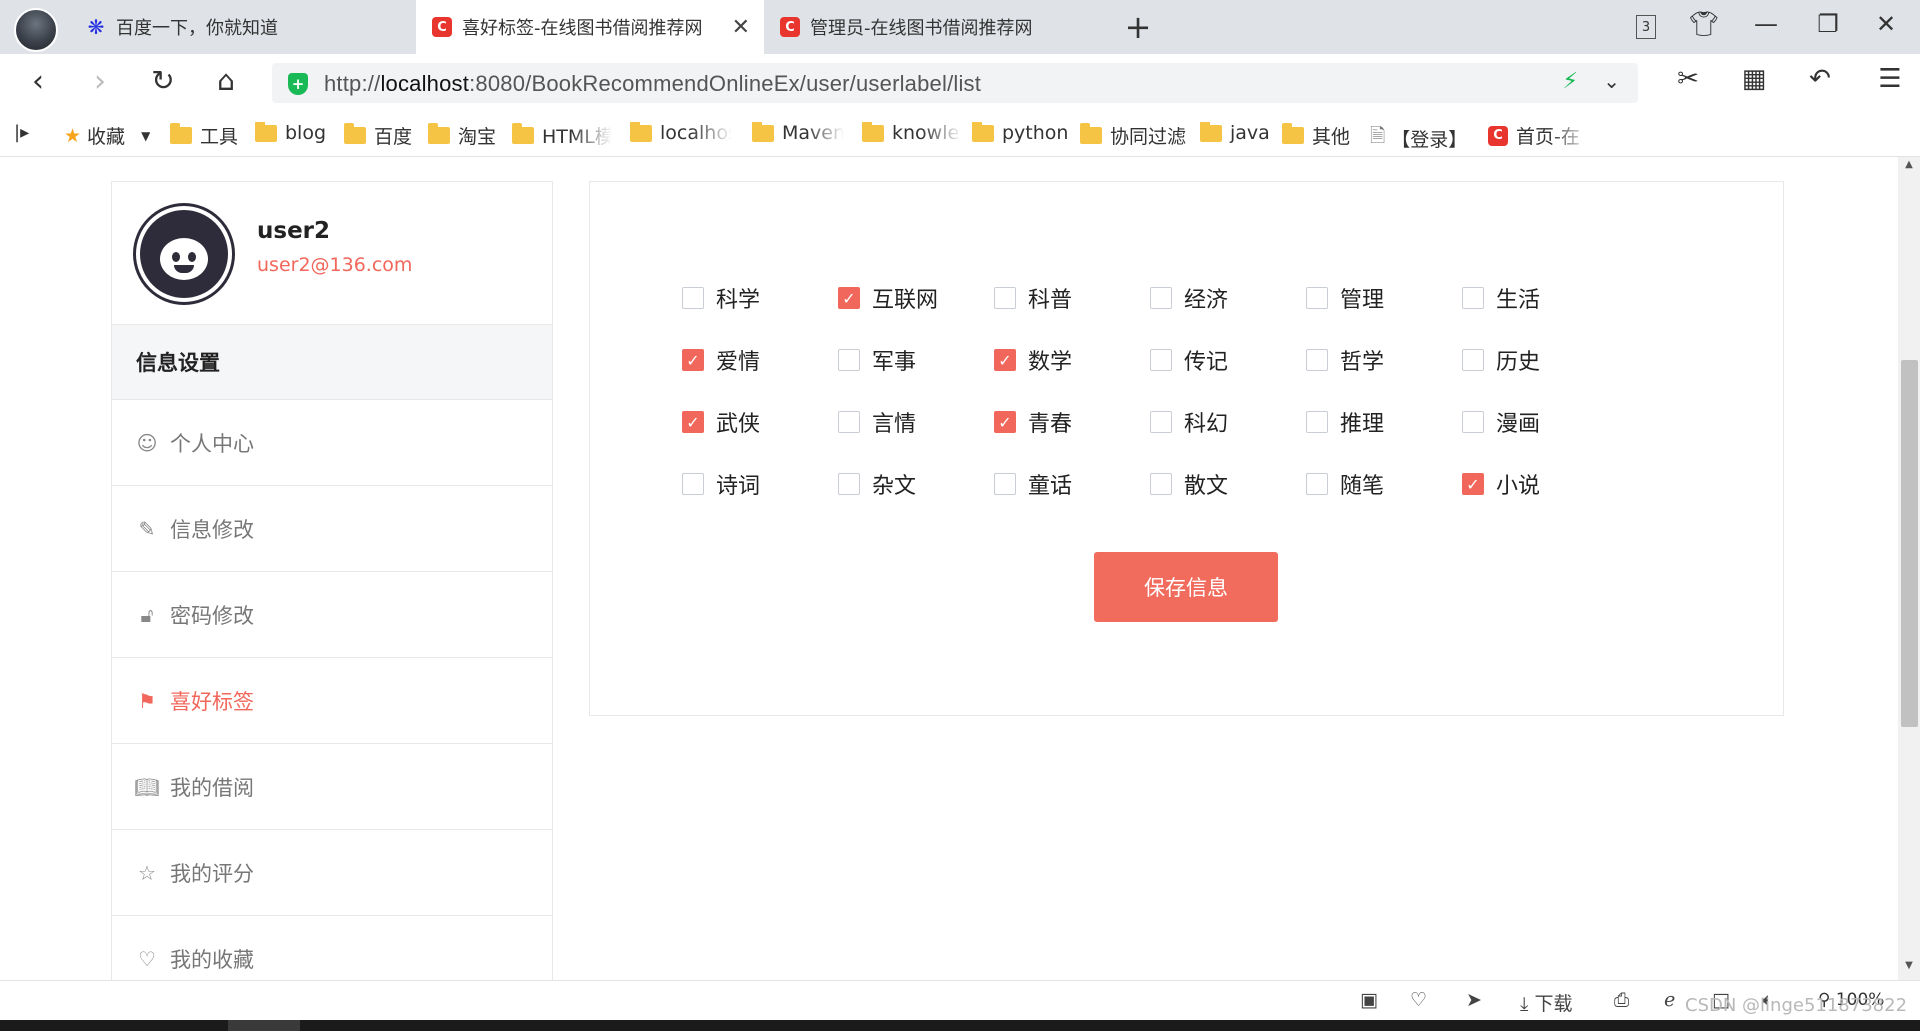 The height and width of the screenshot is (1031, 1920). I want to click on label-checkbox: 童话, so click(1033, 484).